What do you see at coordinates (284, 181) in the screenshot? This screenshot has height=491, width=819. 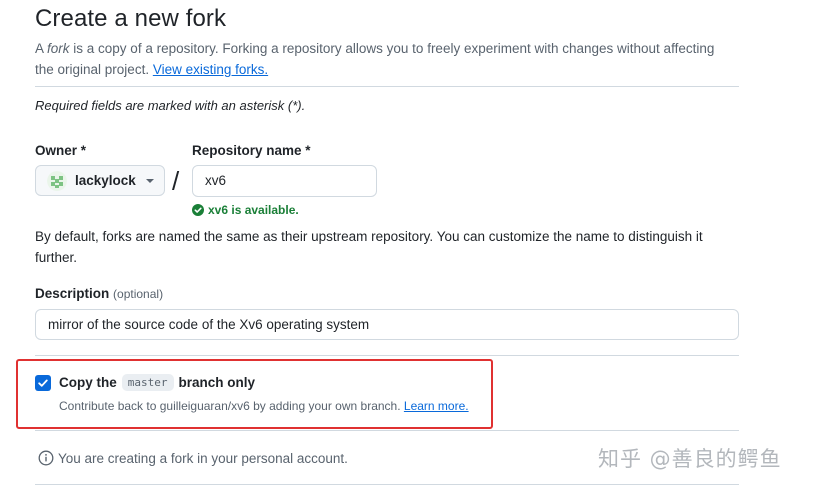 I see `repository-name-input: xv6` at bounding box center [284, 181].